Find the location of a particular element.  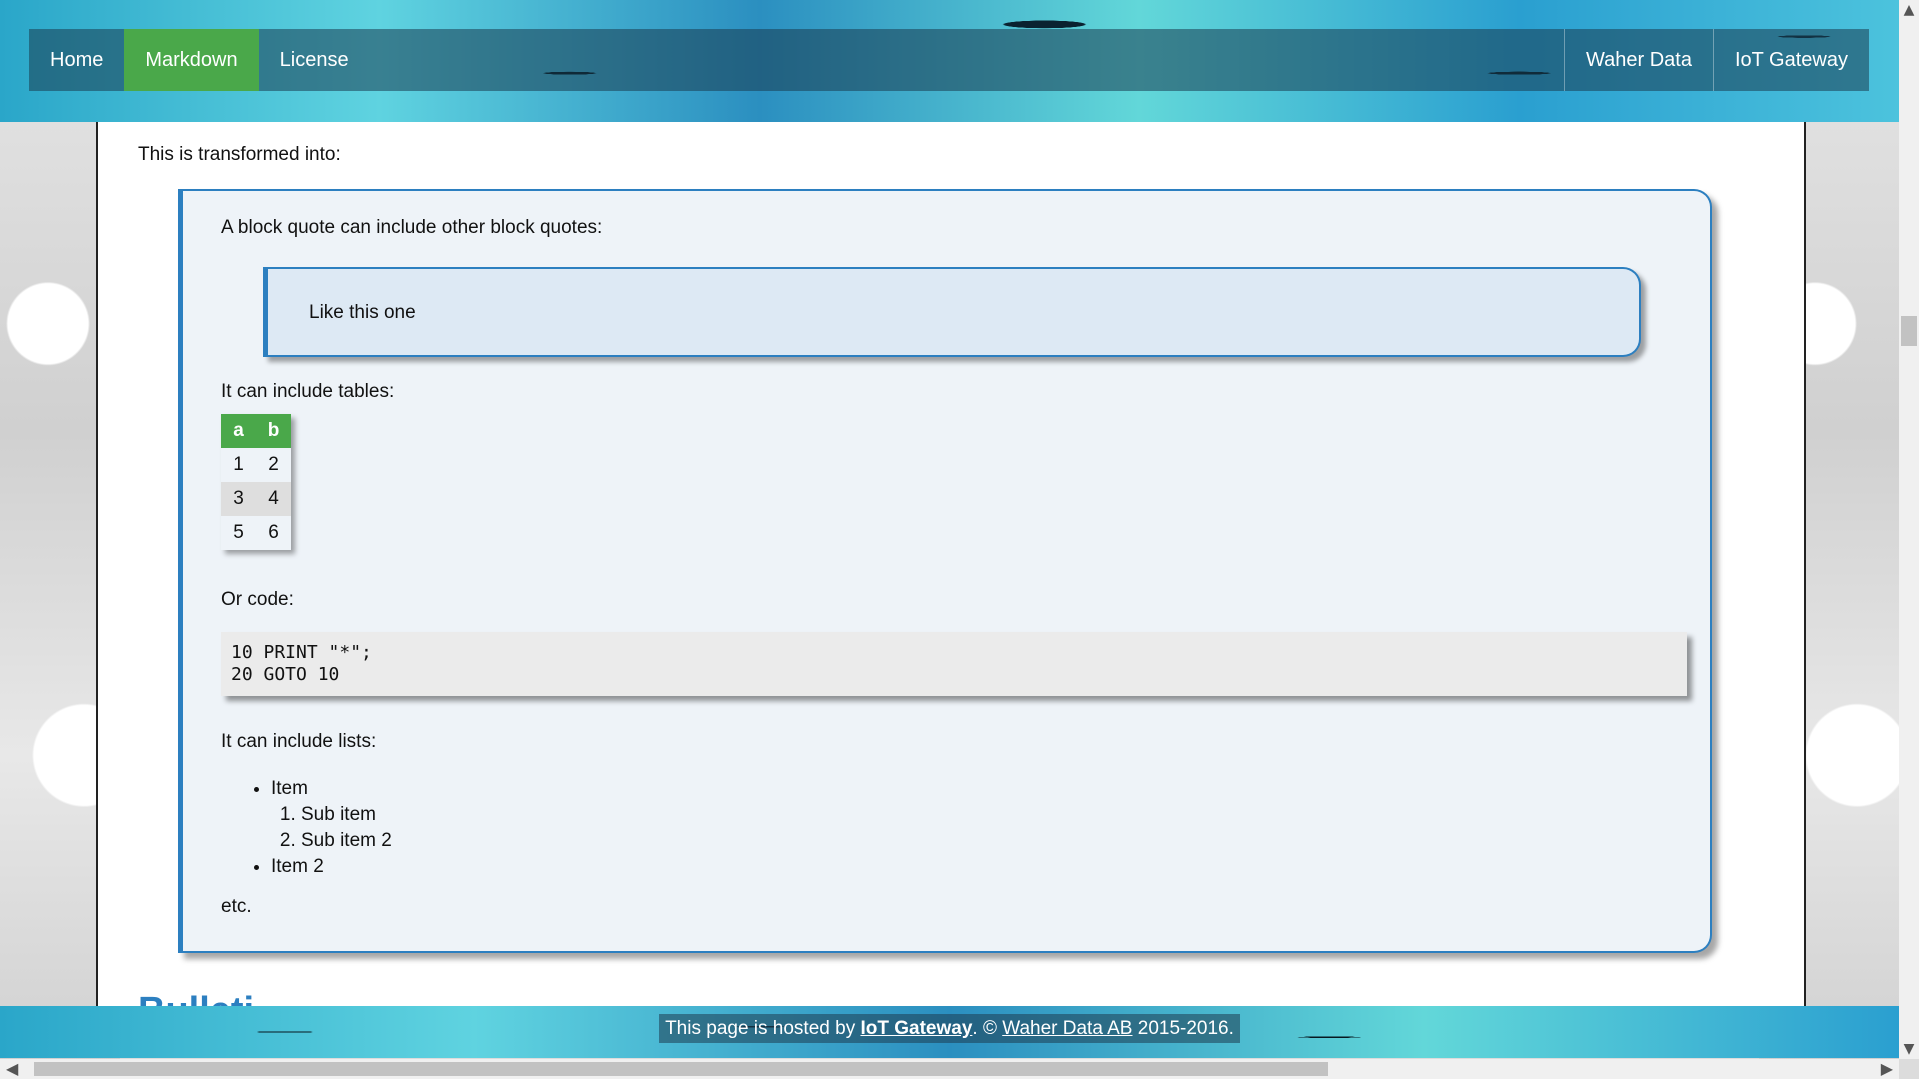

nav-right: Waher Data IoT Gateway is located at coordinates (1716, 60).